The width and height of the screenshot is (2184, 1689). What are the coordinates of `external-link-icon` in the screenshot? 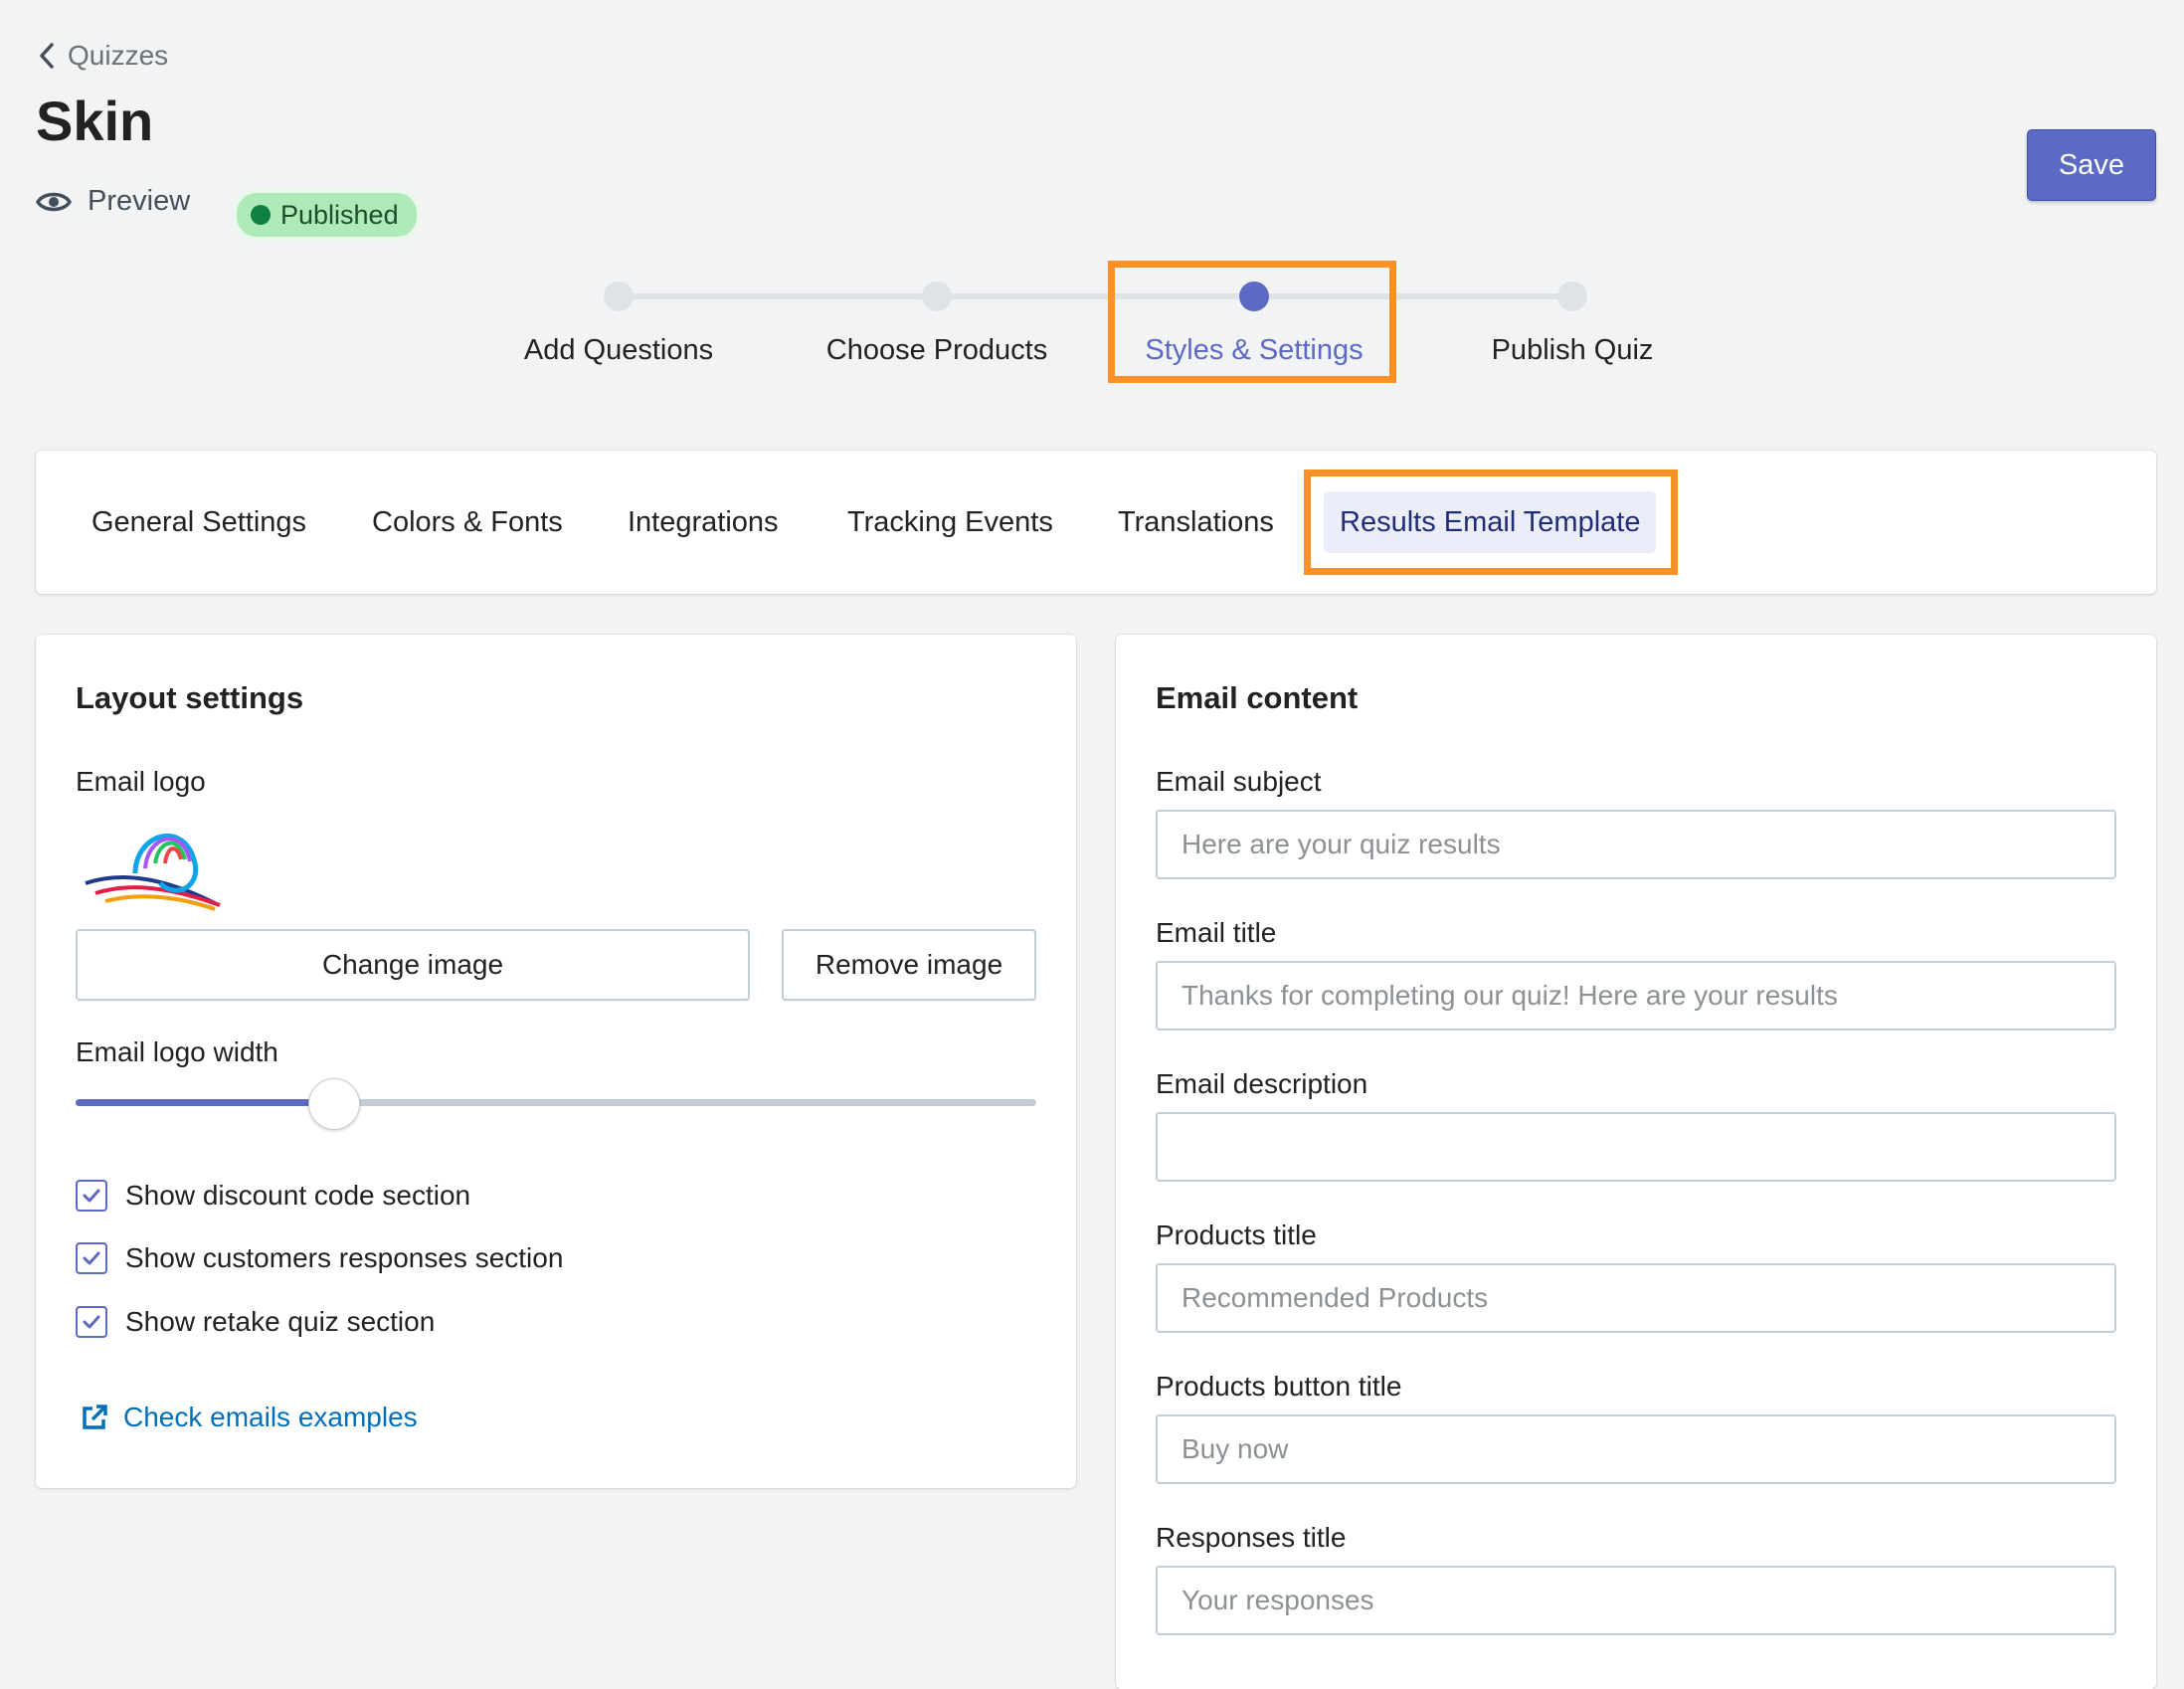 It's located at (95, 1417).